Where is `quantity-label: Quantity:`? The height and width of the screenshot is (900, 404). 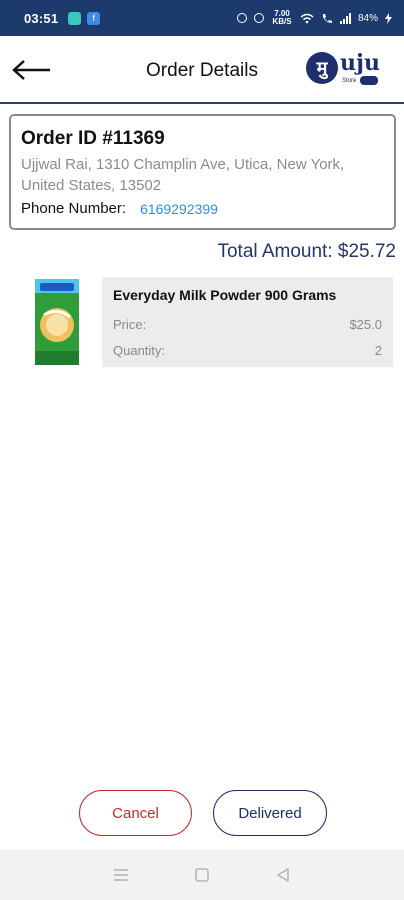 quantity-label: Quantity: is located at coordinates (139, 350).